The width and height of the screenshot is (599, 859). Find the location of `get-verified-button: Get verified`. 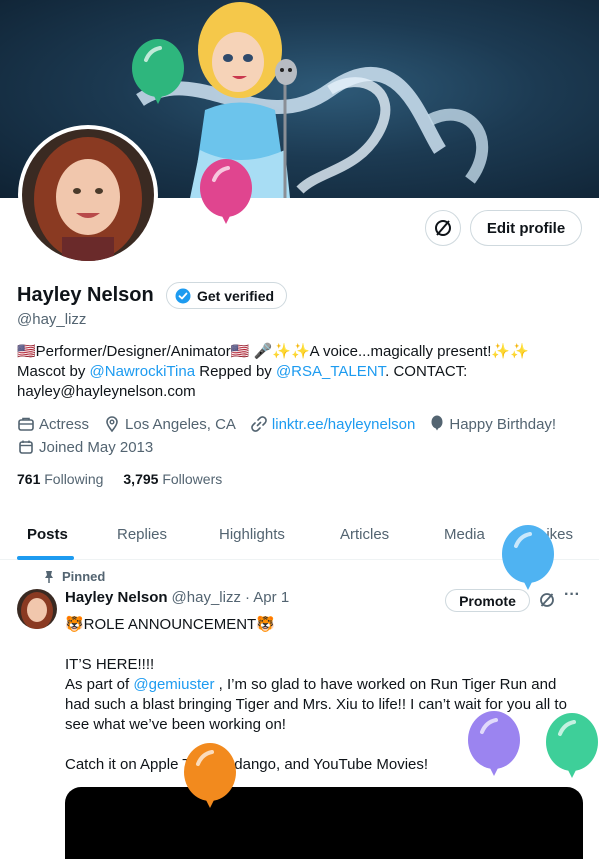

get-verified-button: Get verified is located at coordinates (227, 295).